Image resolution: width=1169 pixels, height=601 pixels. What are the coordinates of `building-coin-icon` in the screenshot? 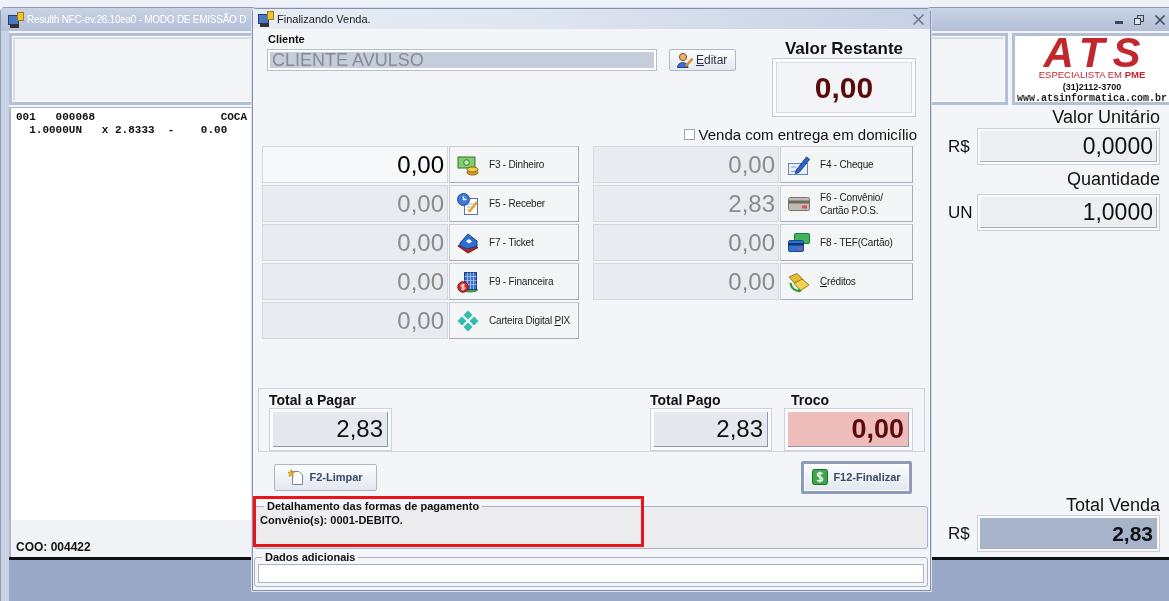 It's located at (468, 281).